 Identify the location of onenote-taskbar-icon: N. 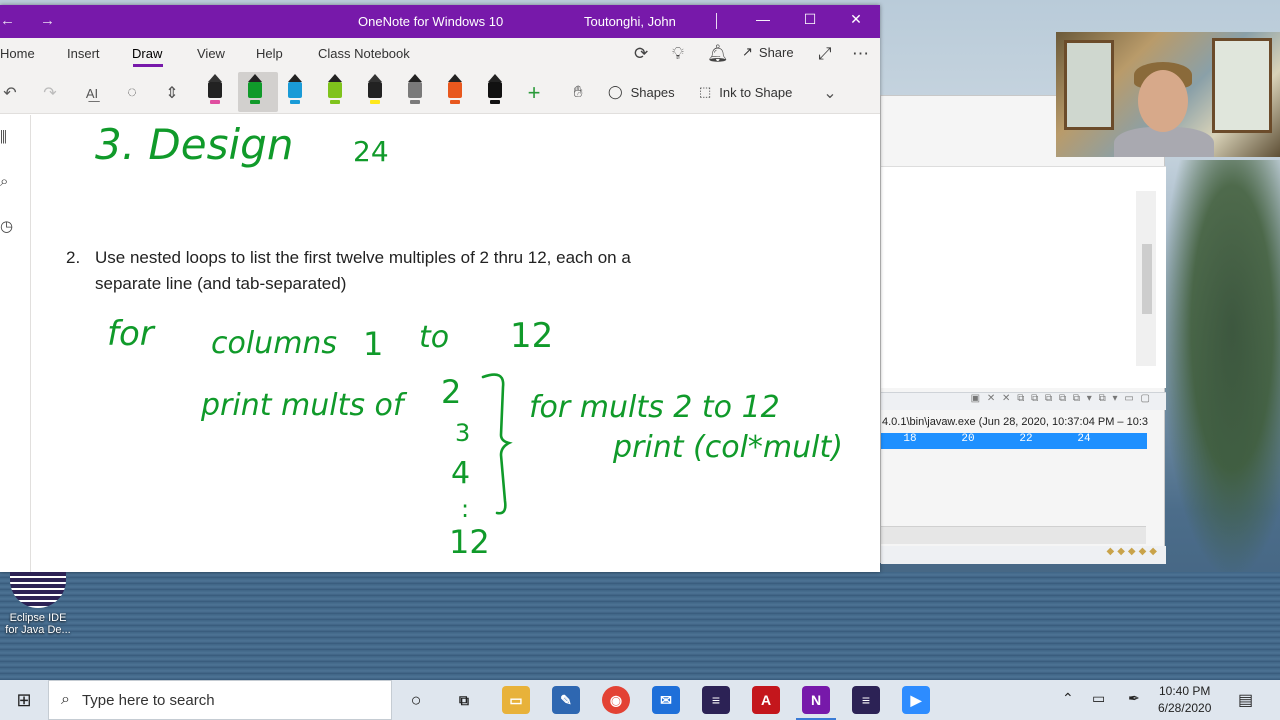
(816, 700).